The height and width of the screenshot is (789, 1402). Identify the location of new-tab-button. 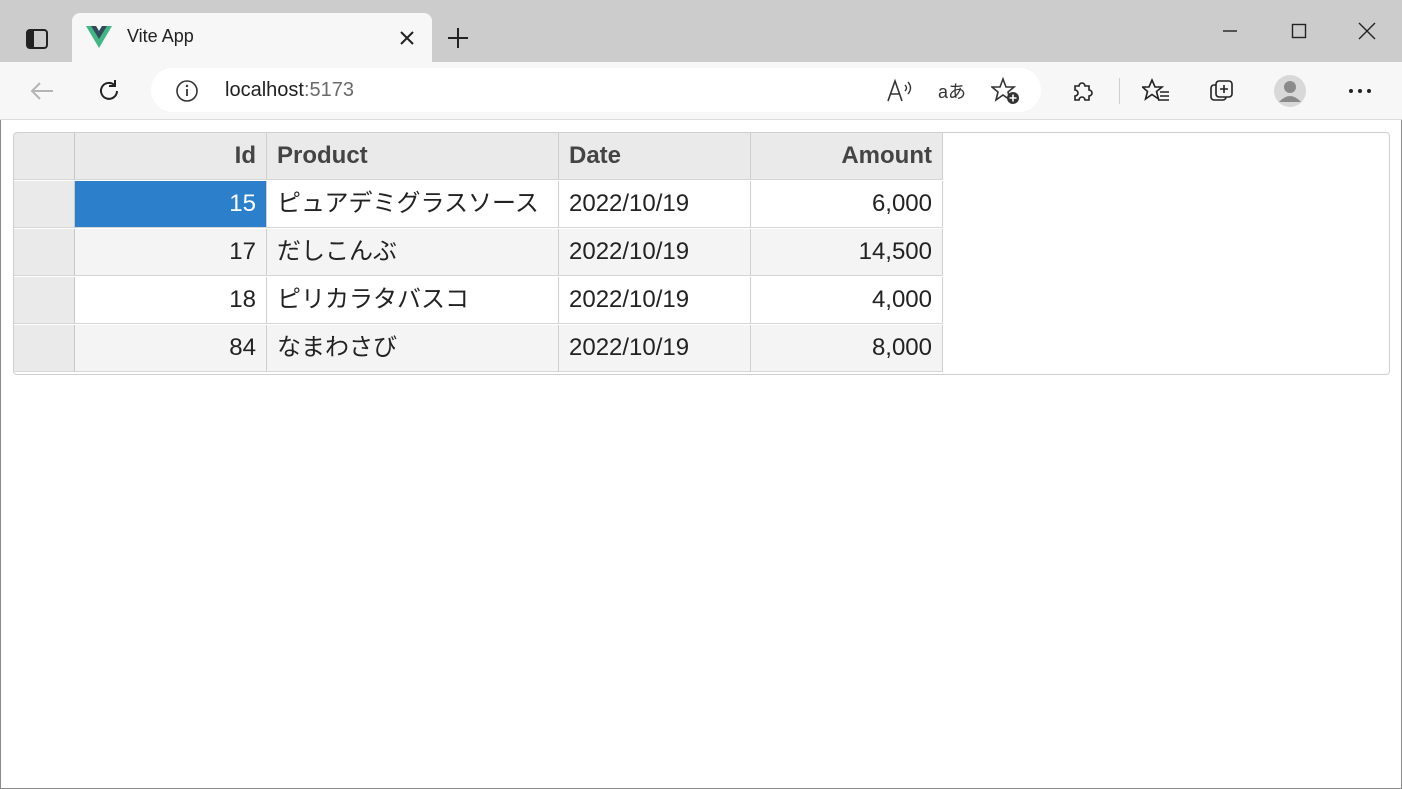
(458, 38).